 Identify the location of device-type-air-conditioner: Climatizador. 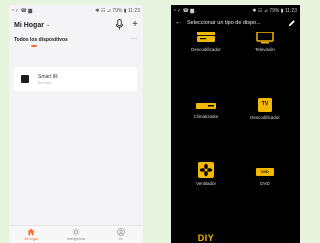
(206, 110).